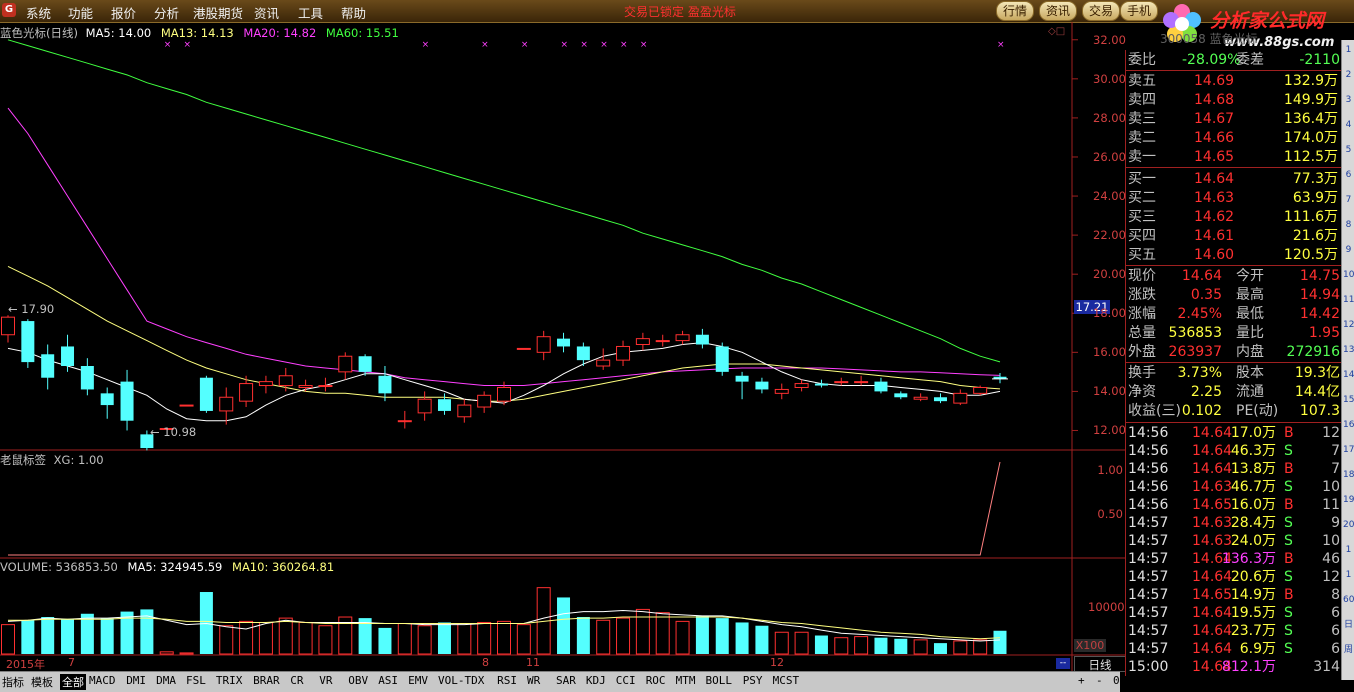 This screenshot has height=692, width=1354. I want to click on tab-mobile: 手机, so click(1139, 11).